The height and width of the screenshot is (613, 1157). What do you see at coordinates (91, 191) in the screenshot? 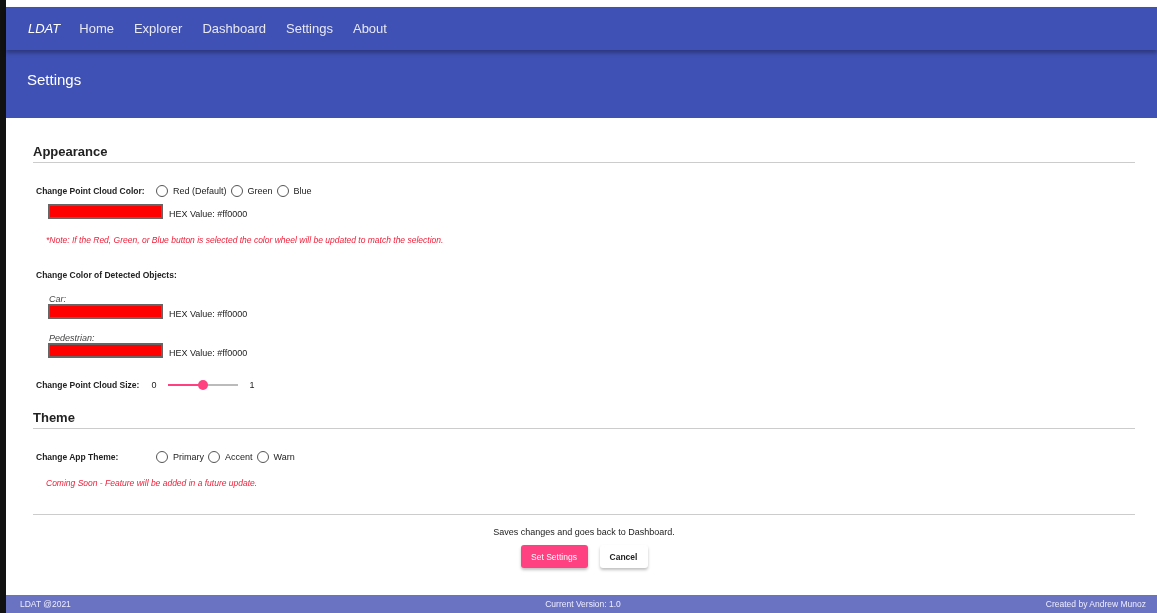
I see `setting-label: Change Point Cloud Color:` at bounding box center [91, 191].